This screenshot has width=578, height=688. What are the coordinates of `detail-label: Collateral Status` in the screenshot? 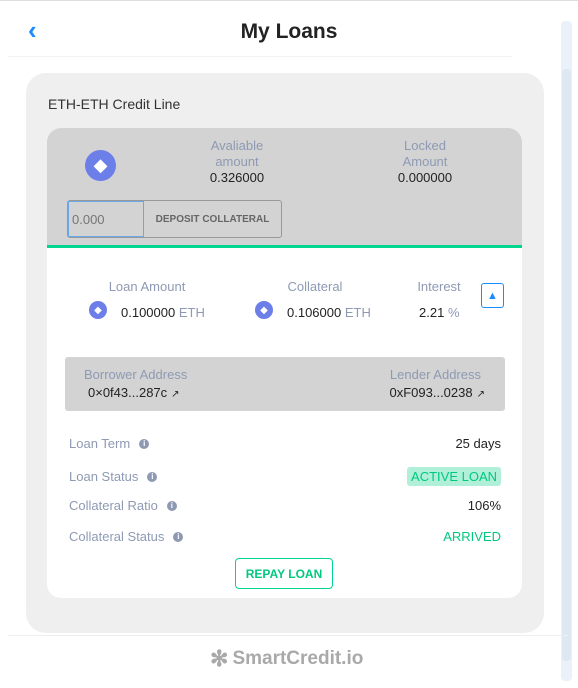 It's located at (117, 536).